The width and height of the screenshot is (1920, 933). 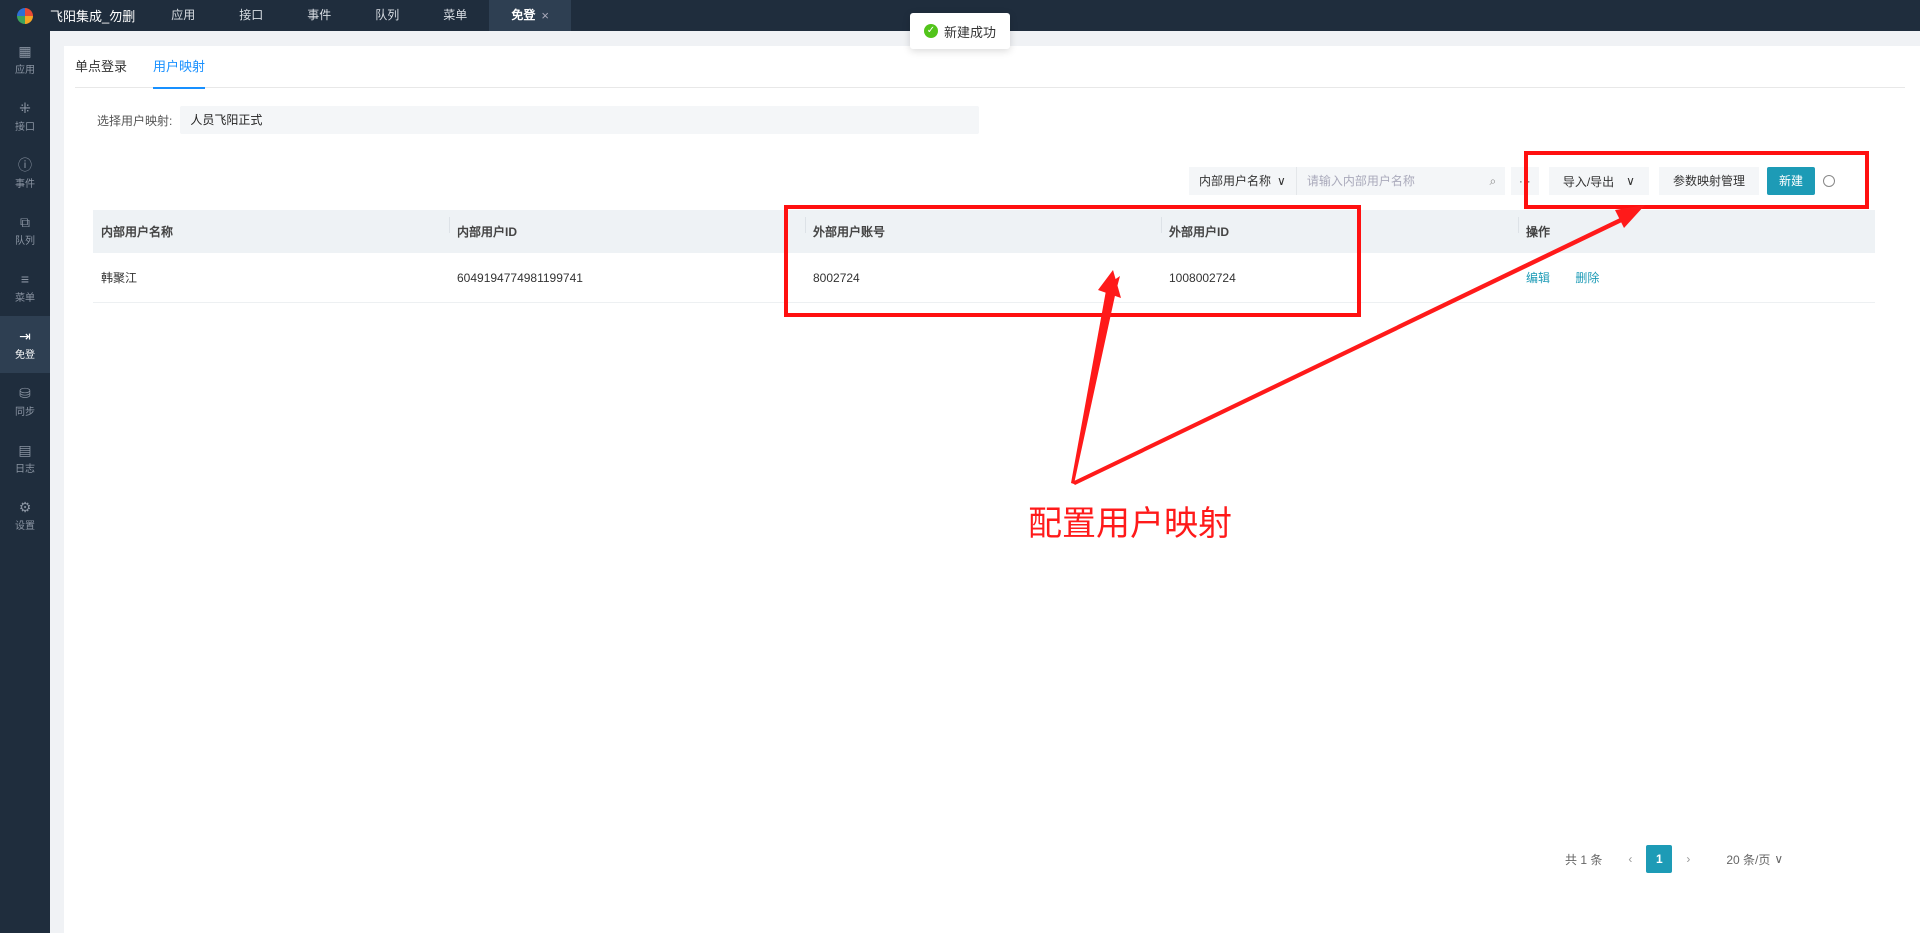 What do you see at coordinates (1584, 859) in the screenshot?
I see `pagination-total: 共 1 条` at bounding box center [1584, 859].